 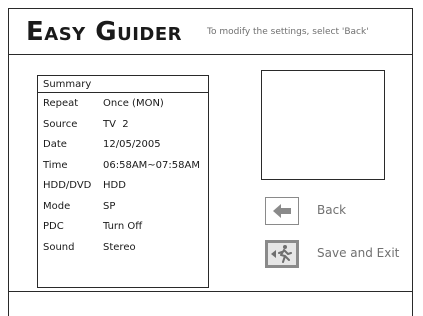 What do you see at coordinates (53, 226) in the screenshot?
I see `summary-label: PDC` at bounding box center [53, 226].